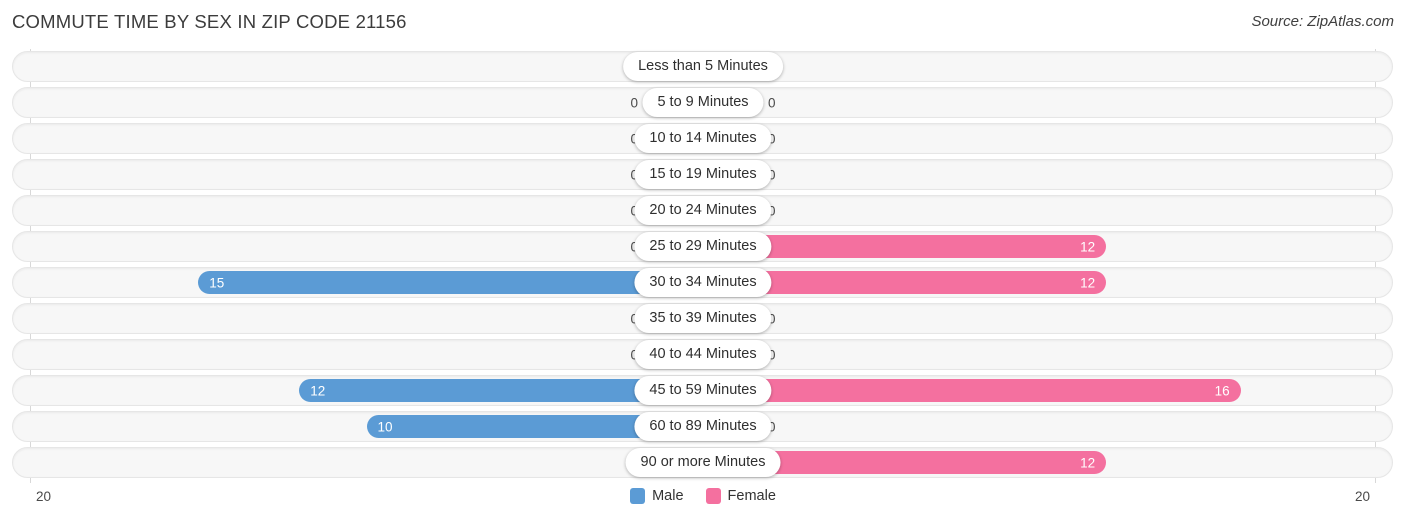 The width and height of the screenshot is (1406, 523). I want to click on row-category-label: 15 to 19 Minutes, so click(703, 174).